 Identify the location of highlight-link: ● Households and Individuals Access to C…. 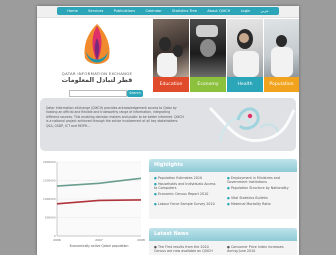
(186, 186).